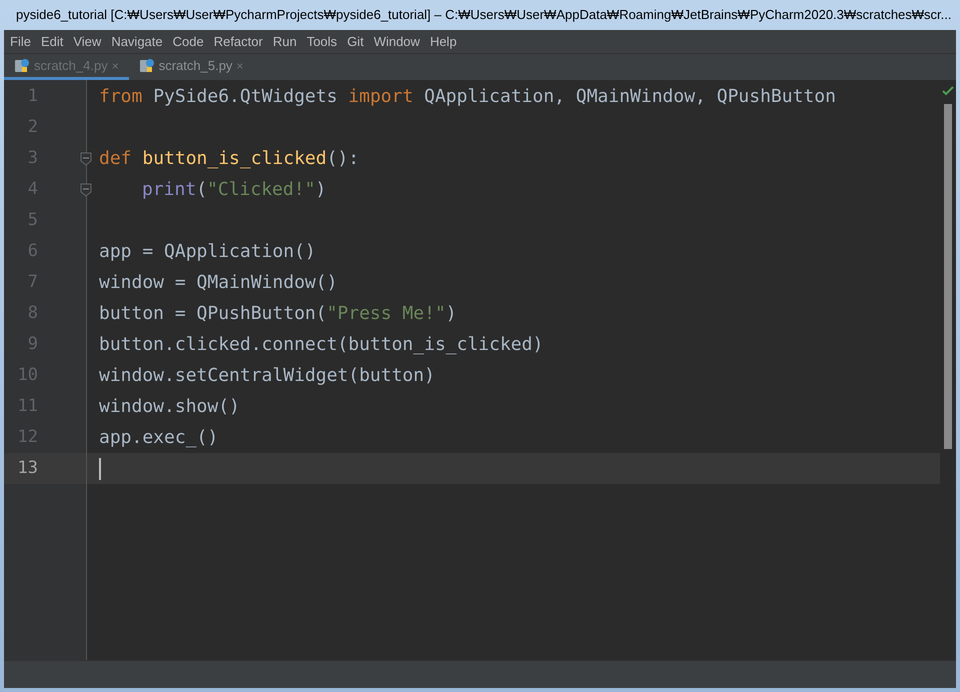 Image resolution: width=960 pixels, height=692 pixels. I want to click on menu-item: View, so click(87, 42).